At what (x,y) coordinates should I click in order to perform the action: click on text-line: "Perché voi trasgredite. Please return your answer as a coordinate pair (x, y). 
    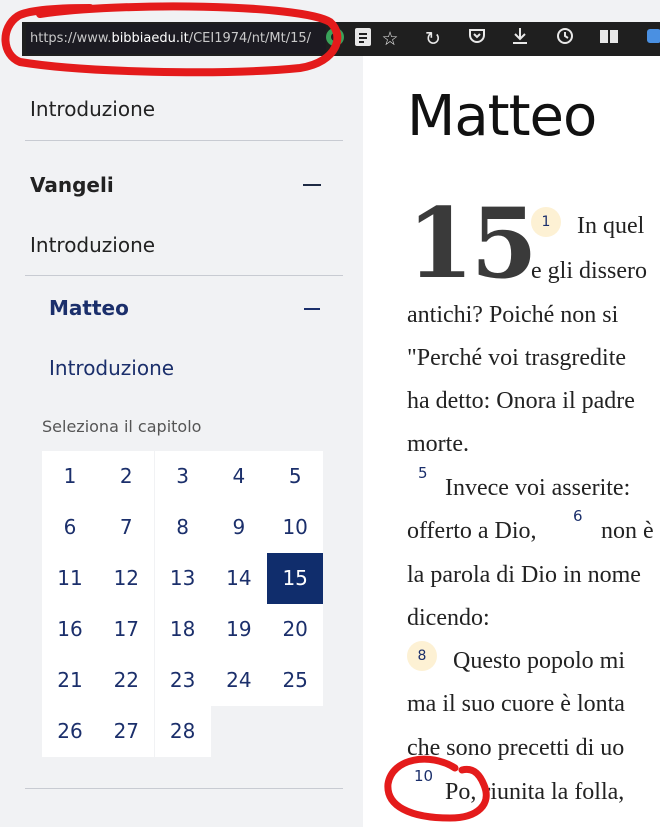
    Looking at the image, I should click on (517, 358).